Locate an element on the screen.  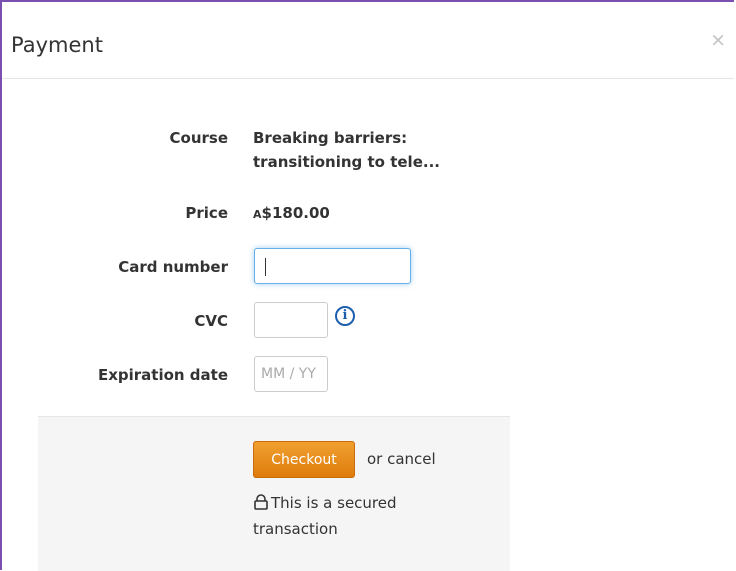
text-caret is located at coordinates (265, 267).